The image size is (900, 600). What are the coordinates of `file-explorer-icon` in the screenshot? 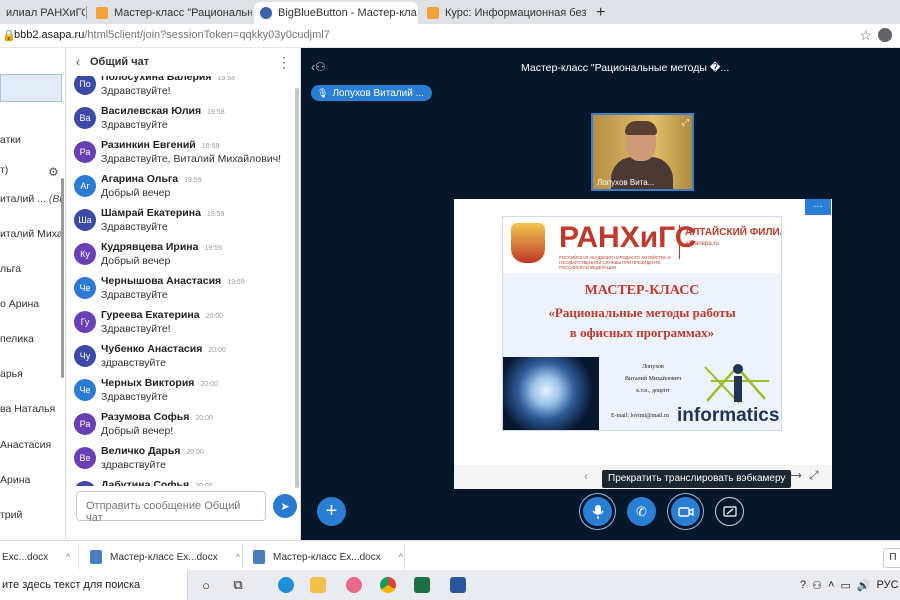 It's located at (318, 585).